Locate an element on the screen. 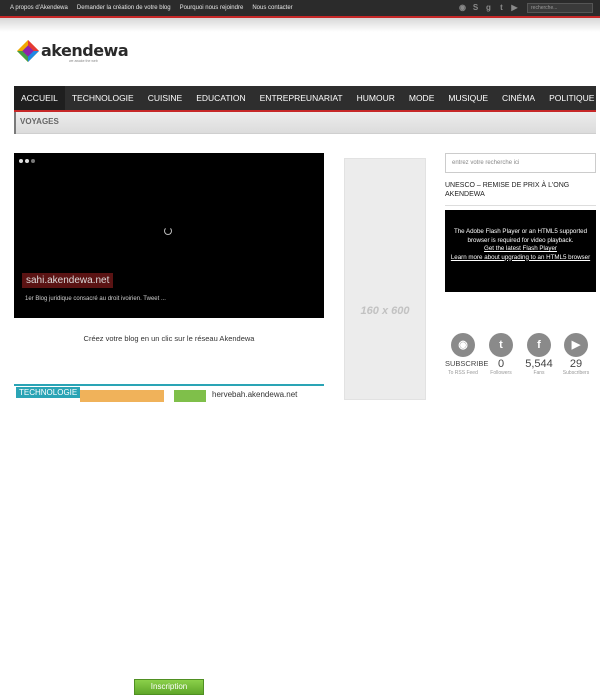 The width and height of the screenshot is (600, 695). signup-button: Inscription is located at coordinates (169, 687).